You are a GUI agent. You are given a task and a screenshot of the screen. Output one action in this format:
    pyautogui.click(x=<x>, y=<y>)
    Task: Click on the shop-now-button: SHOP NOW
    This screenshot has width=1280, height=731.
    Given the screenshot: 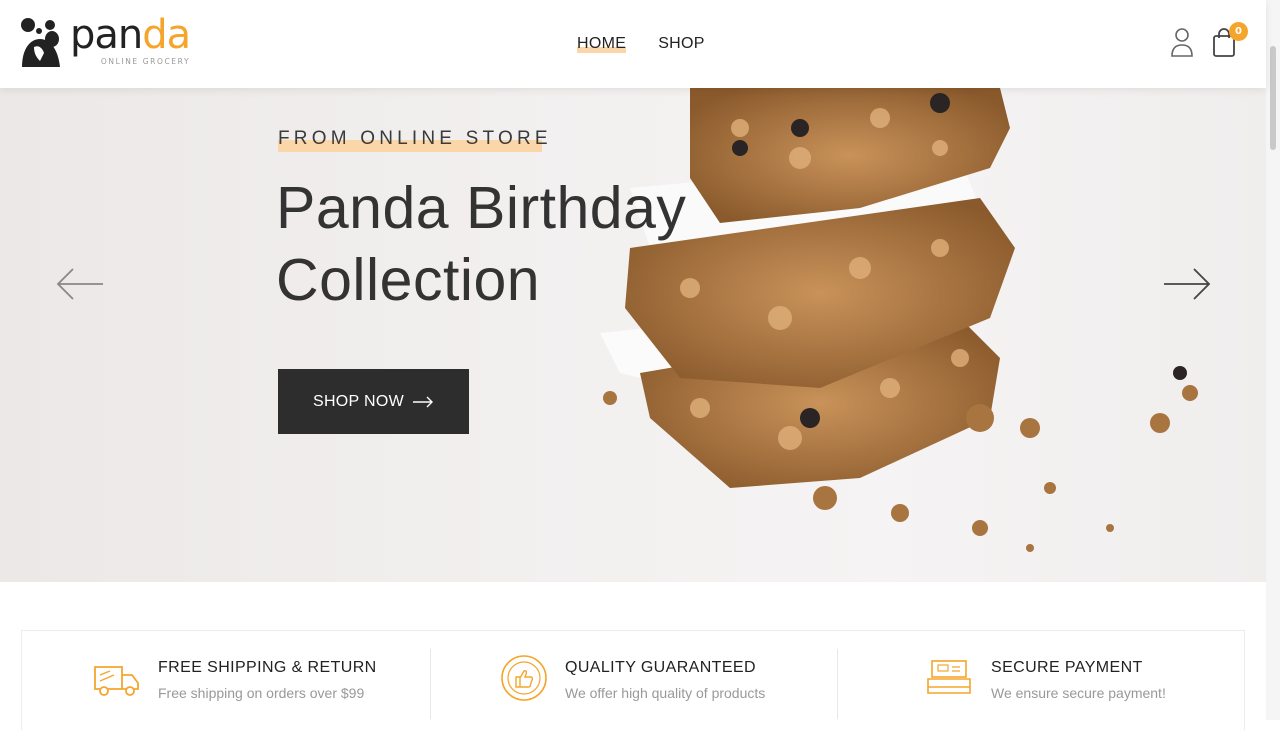 What is the action you would take?
    pyautogui.click(x=373, y=401)
    